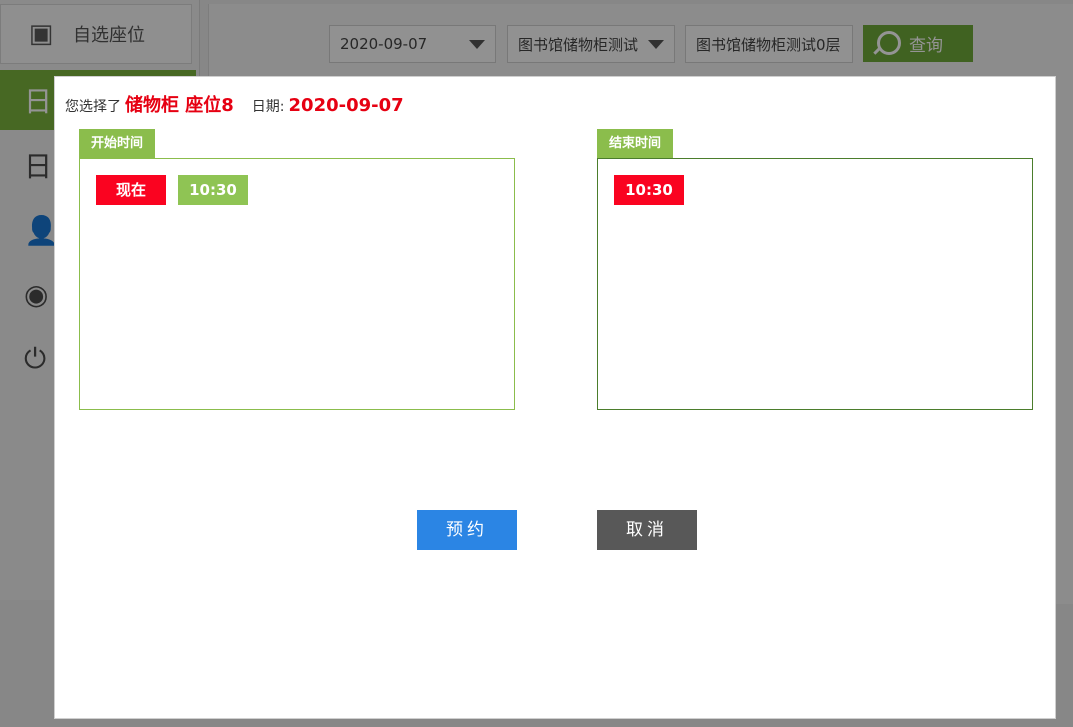 This screenshot has height=727, width=1073. What do you see at coordinates (815, 284) in the screenshot?
I see `end-time-panel: 10:30` at bounding box center [815, 284].